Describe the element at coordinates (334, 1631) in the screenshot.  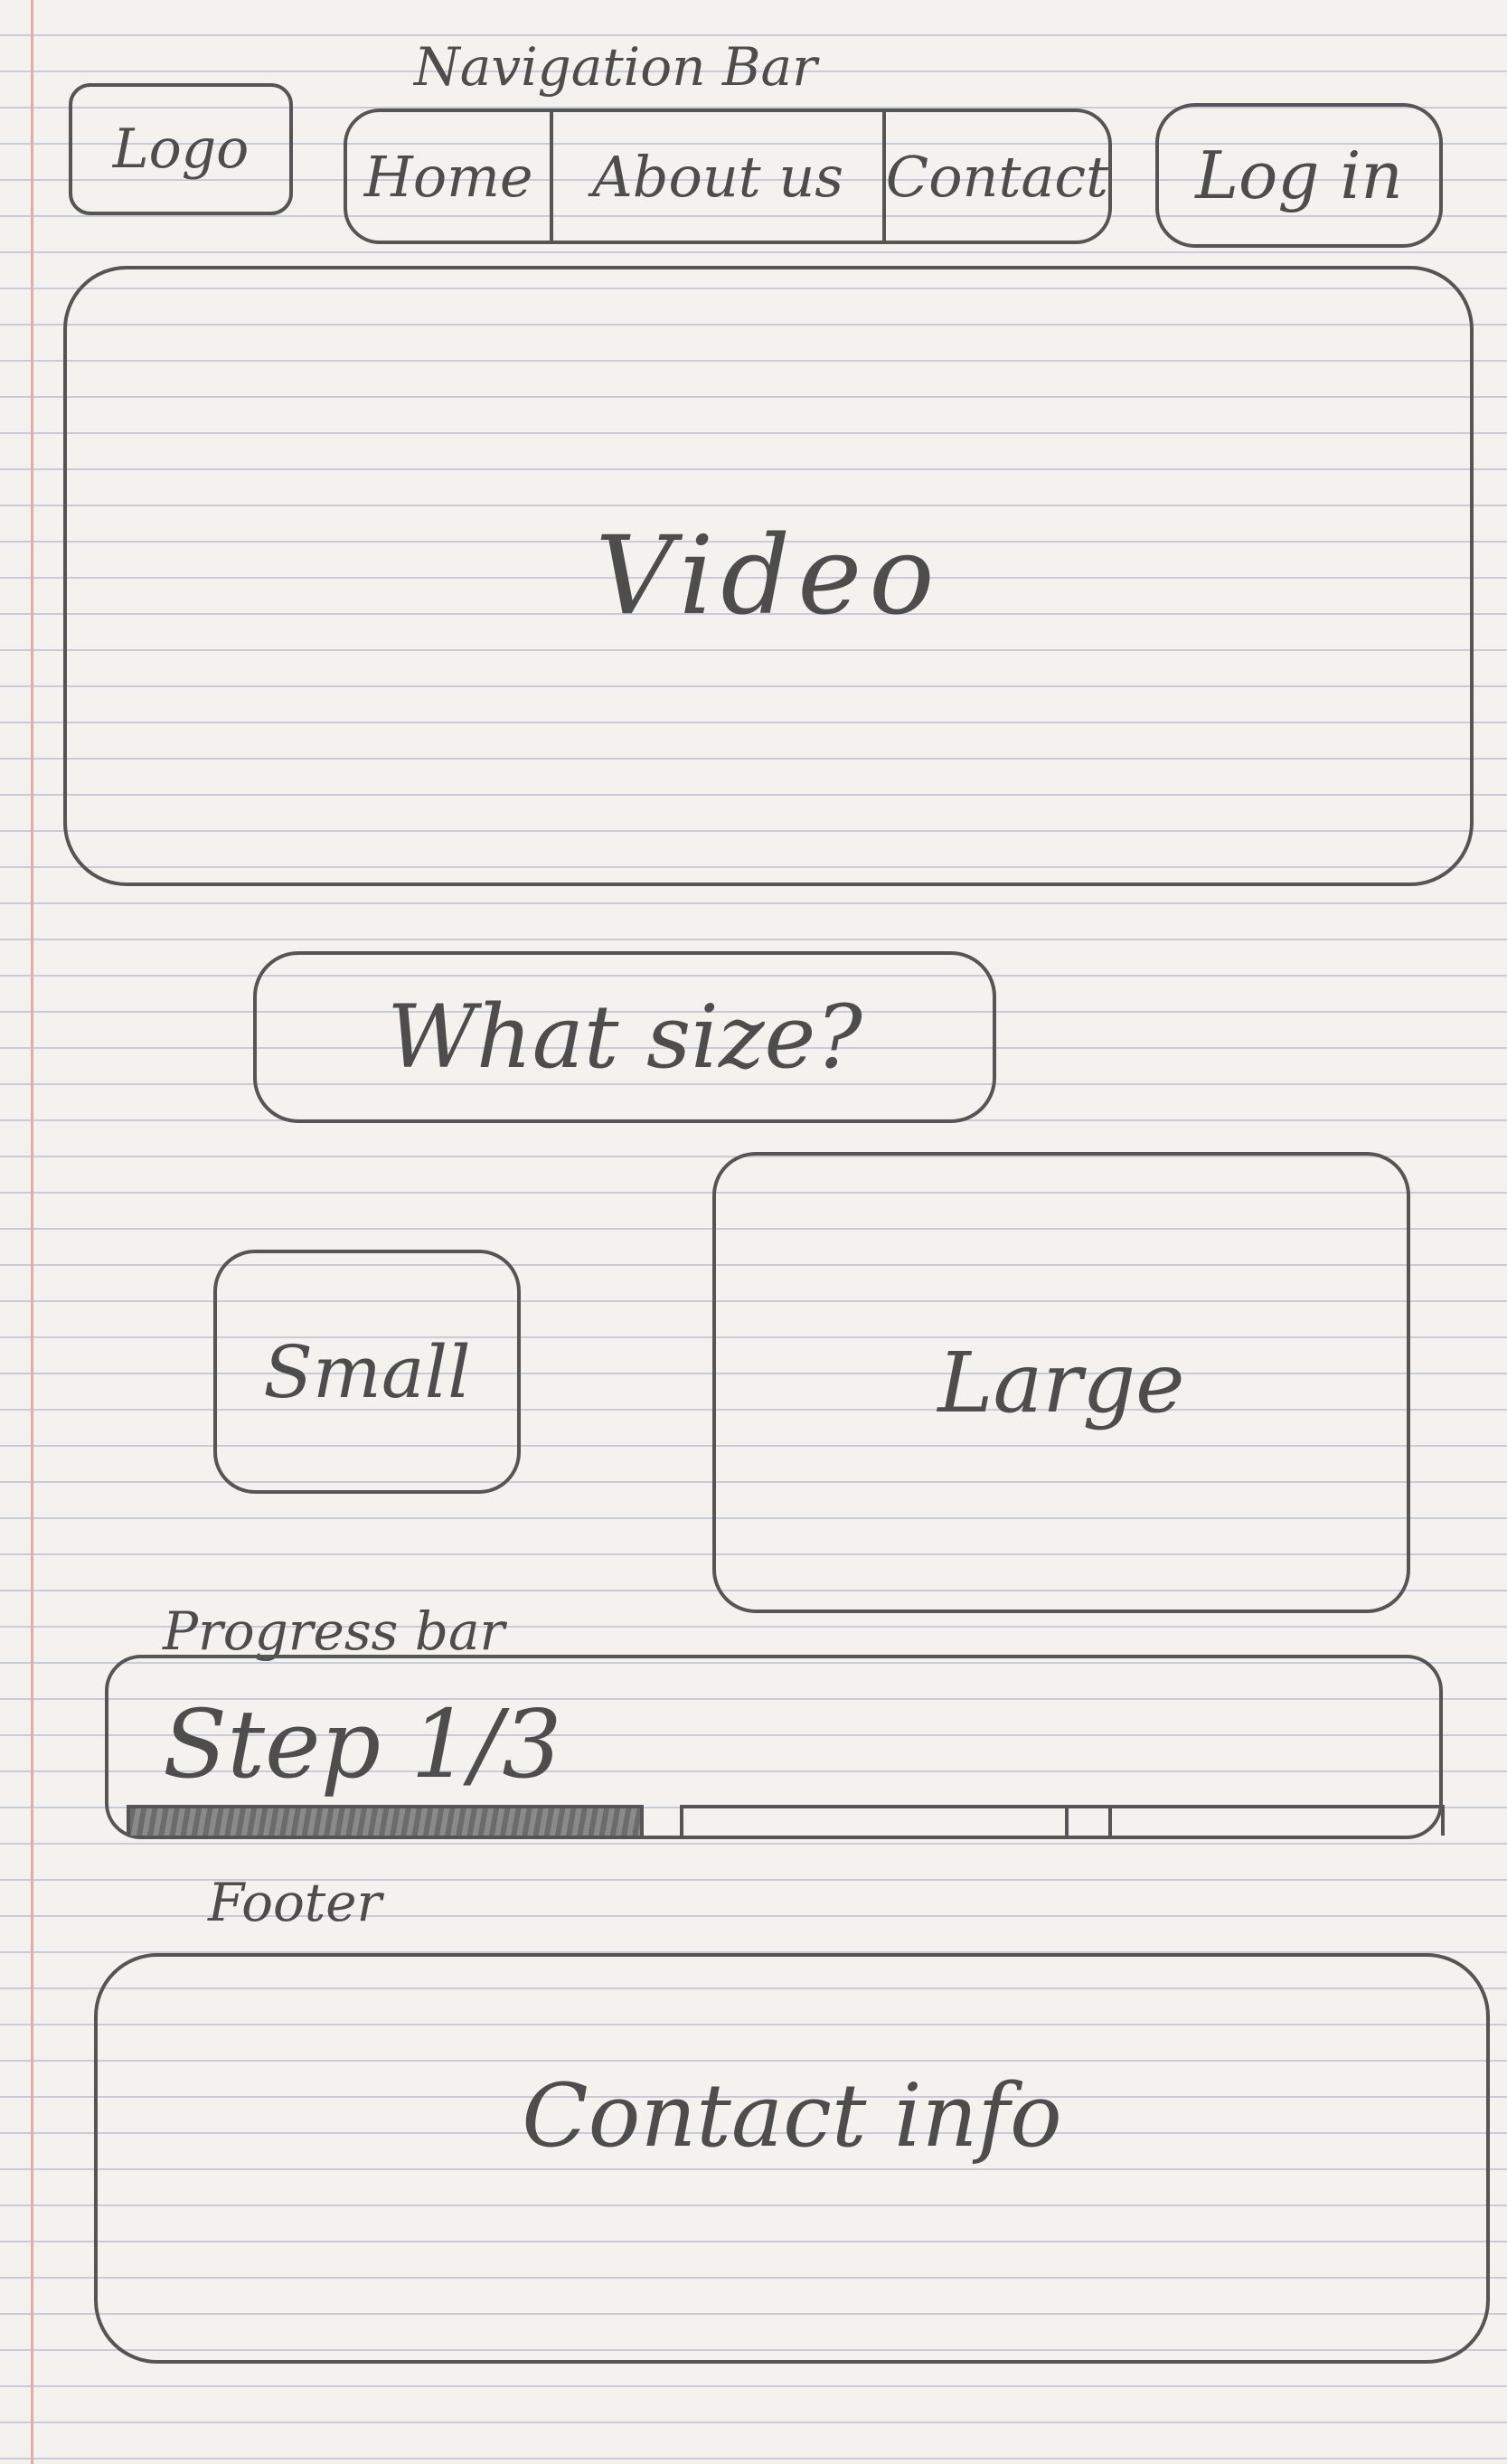
I see `progress-bar-annotation: Progress bar` at that location.